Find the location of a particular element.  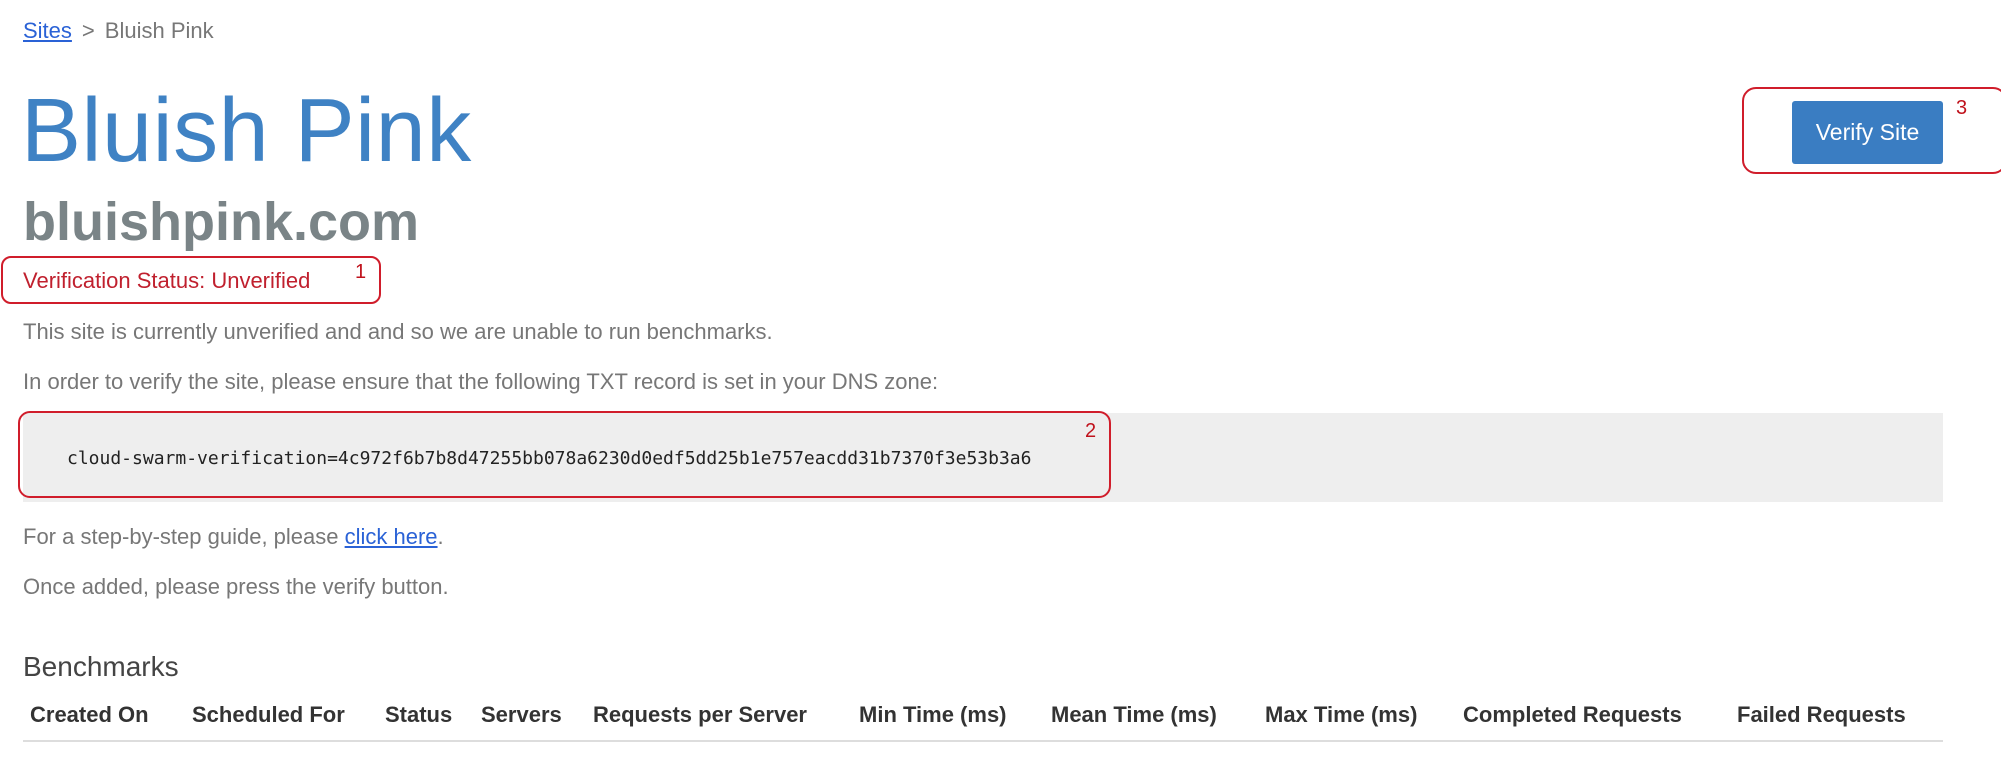

benchmarks-title: Benchmarks is located at coordinates (101, 666).